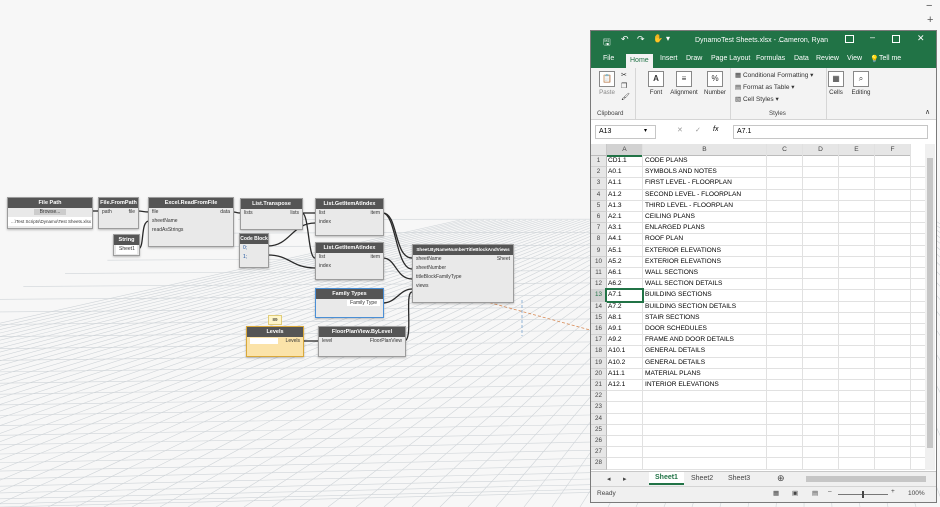 The image size is (940, 507). What do you see at coordinates (599, 218) in the screenshot?
I see `row-header: 6` at bounding box center [599, 218].